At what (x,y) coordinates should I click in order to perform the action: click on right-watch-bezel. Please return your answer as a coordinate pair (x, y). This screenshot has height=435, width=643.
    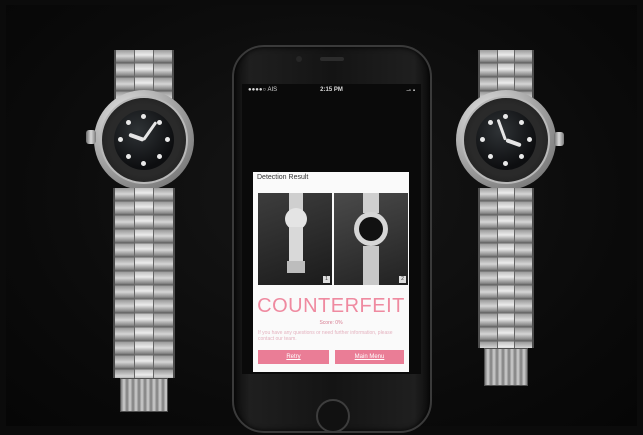
    Looking at the image, I should click on (506, 140).